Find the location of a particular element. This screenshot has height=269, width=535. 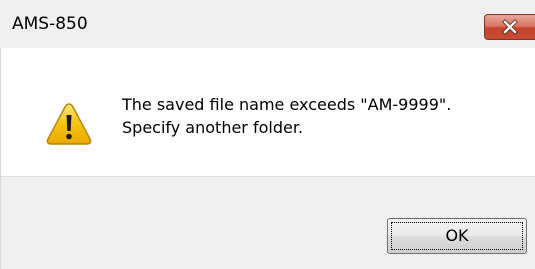

ok-button-label: OK is located at coordinates (457, 235).